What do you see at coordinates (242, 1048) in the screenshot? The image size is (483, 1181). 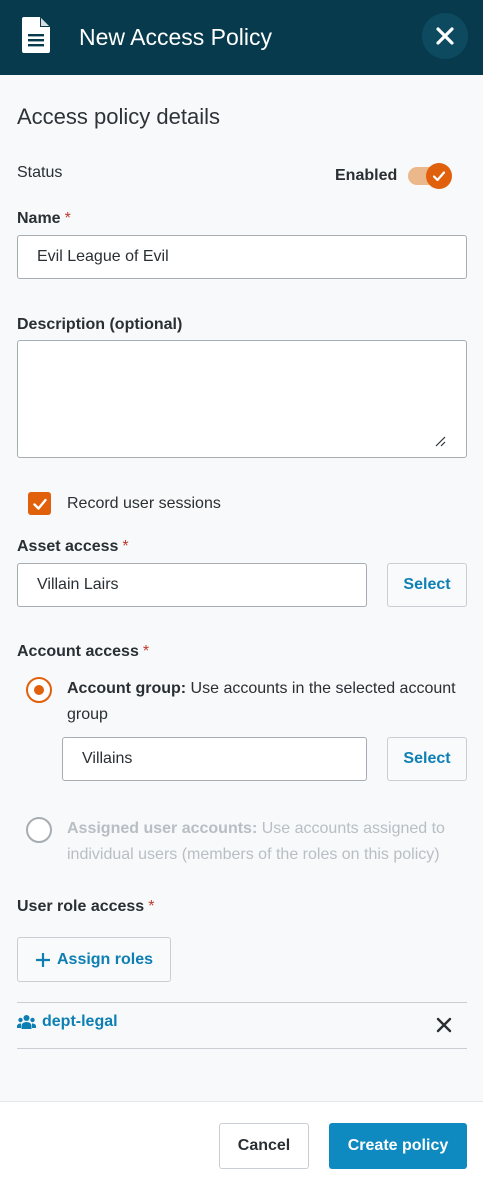 I see `roles-divider-bottom` at bounding box center [242, 1048].